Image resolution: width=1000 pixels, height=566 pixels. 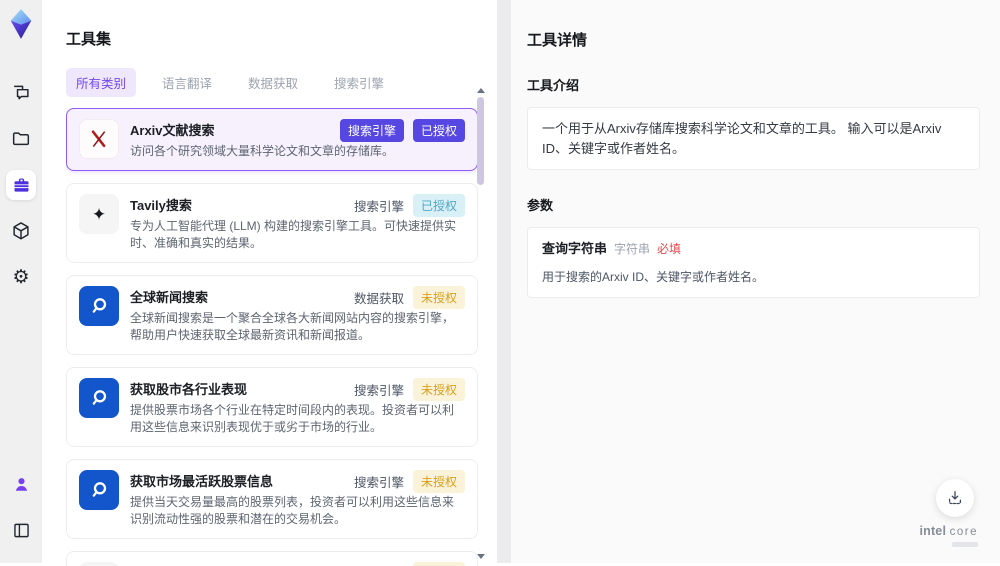 What do you see at coordinates (21, 185) in the screenshot?
I see `toolbox-icon` at bounding box center [21, 185].